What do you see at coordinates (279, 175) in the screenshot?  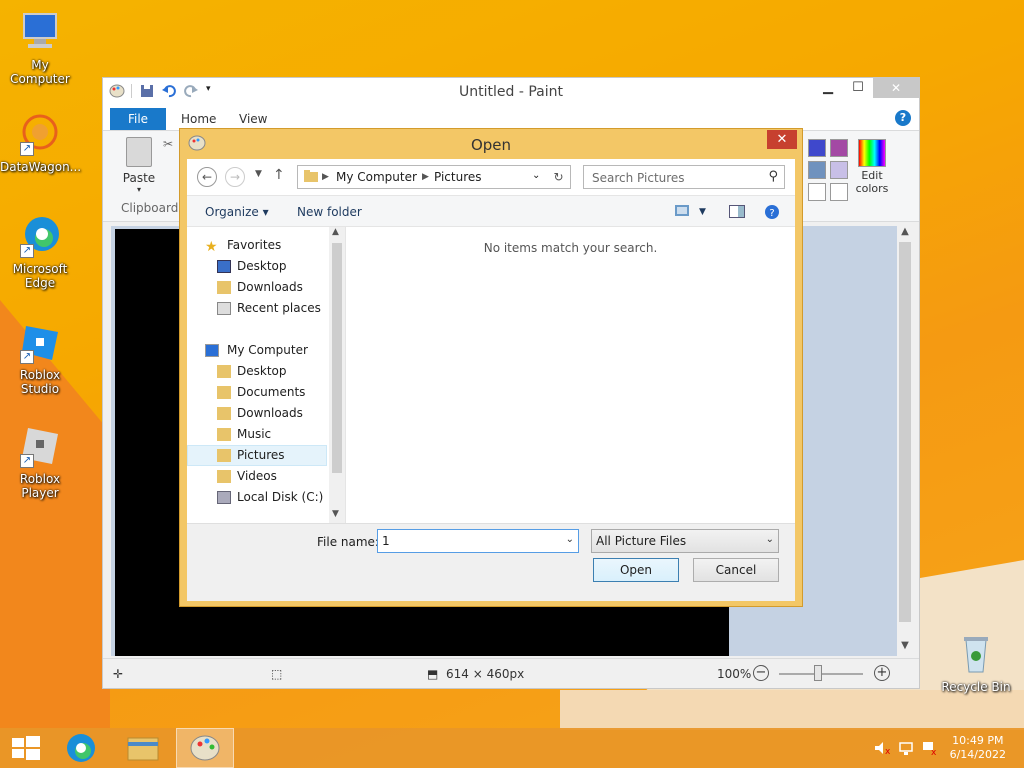 I see `up-icon: ↑` at bounding box center [279, 175].